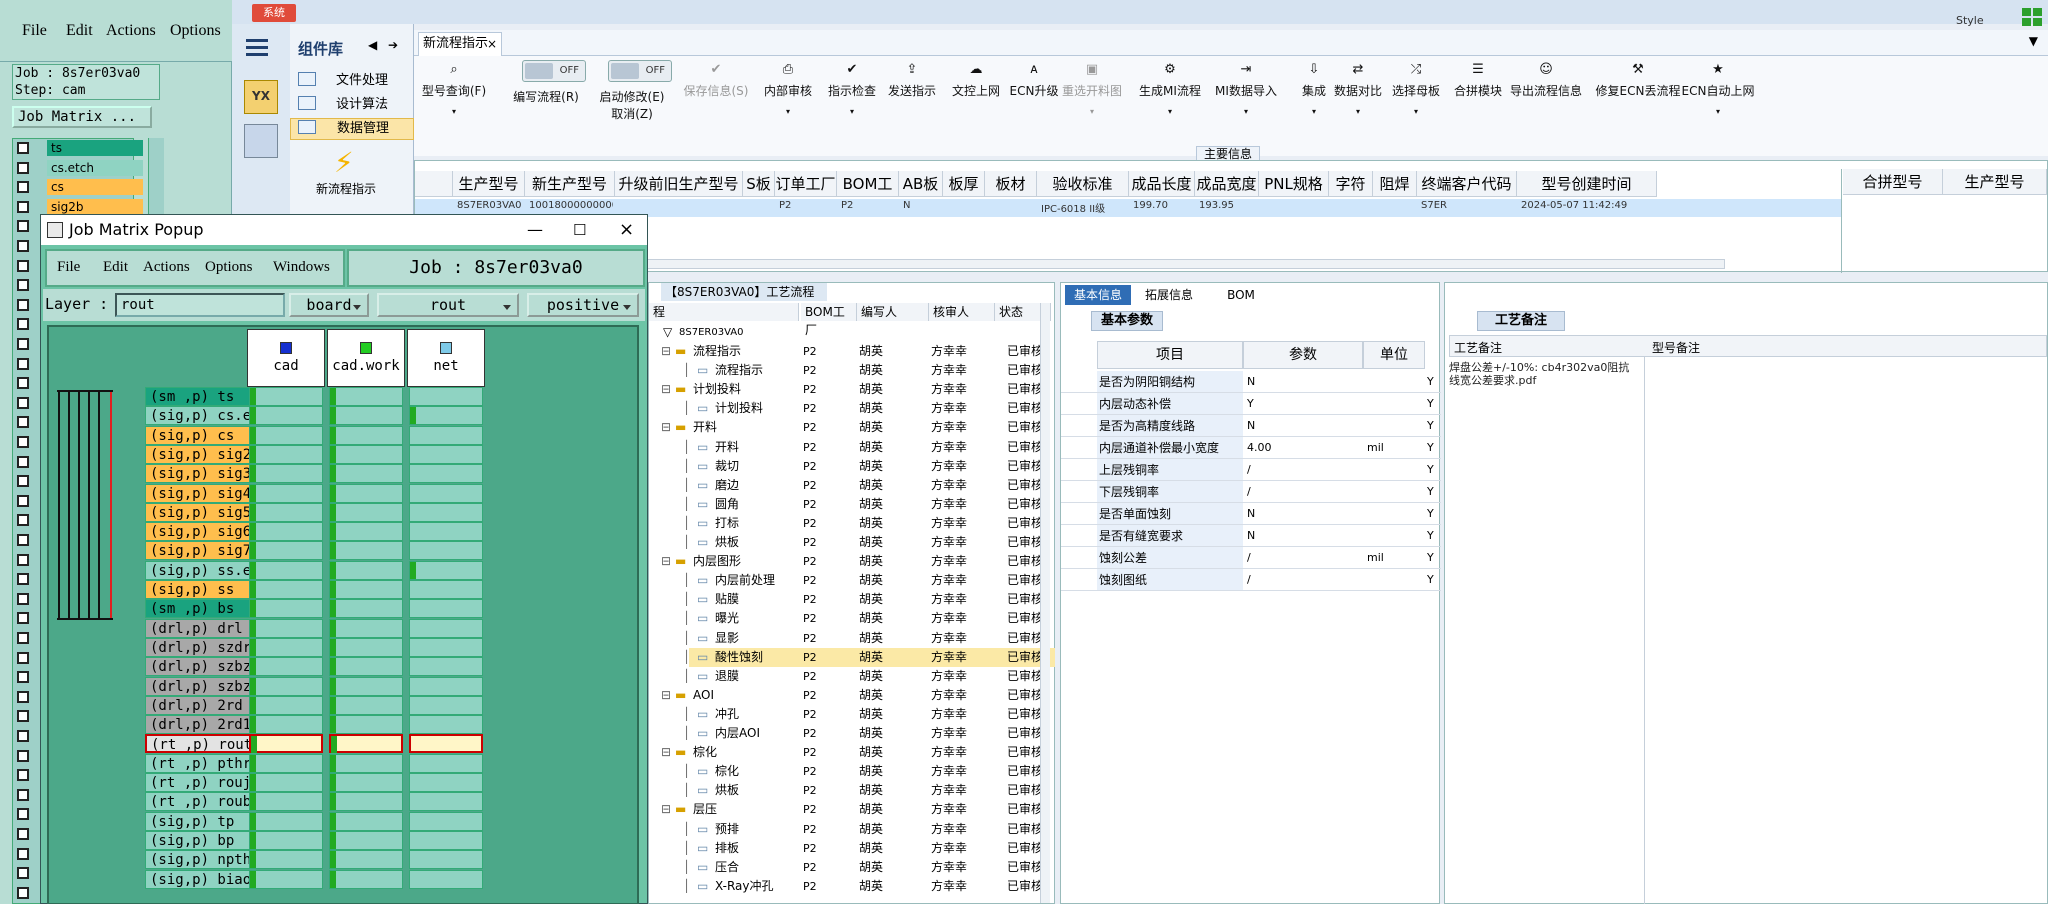 The height and width of the screenshot is (904, 2048). Describe the element at coordinates (115, 267) in the screenshot. I see `popup-menu-edit: Edit` at that location.